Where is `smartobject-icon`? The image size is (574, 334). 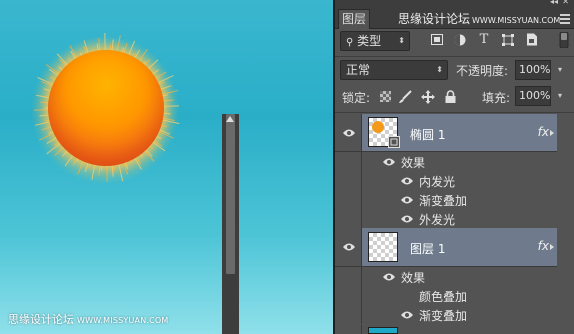 smartobject-icon is located at coordinates (532, 40).